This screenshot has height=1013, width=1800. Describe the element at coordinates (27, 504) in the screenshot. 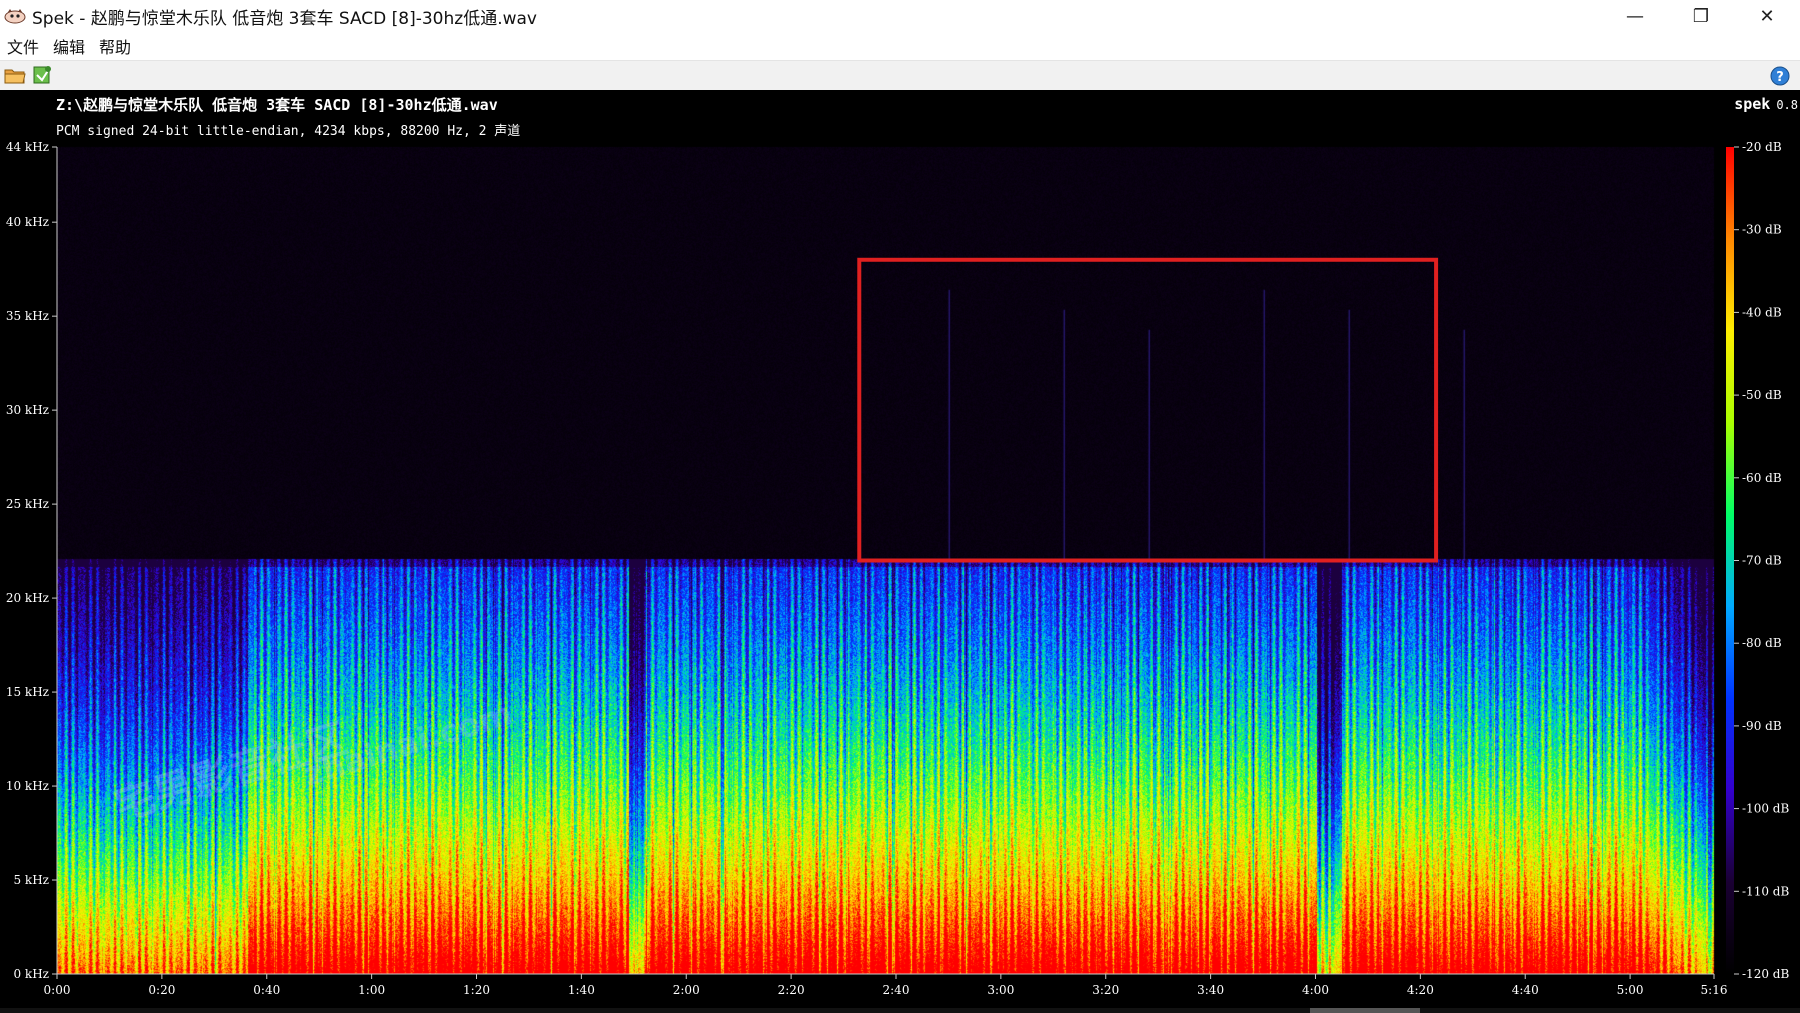

I see `y-tick-label: 25 kHz` at that location.